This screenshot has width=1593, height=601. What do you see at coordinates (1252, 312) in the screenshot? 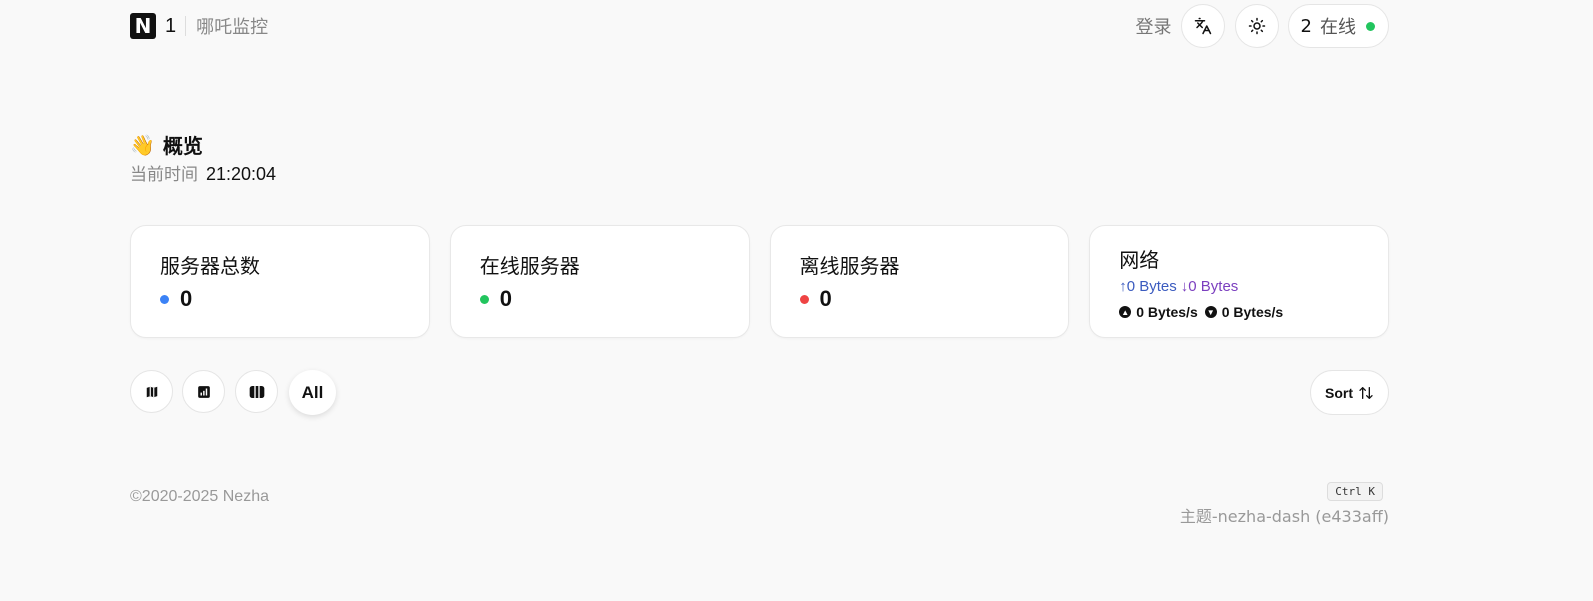
I see `download-speed: 0 Bytes/s` at bounding box center [1252, 312].